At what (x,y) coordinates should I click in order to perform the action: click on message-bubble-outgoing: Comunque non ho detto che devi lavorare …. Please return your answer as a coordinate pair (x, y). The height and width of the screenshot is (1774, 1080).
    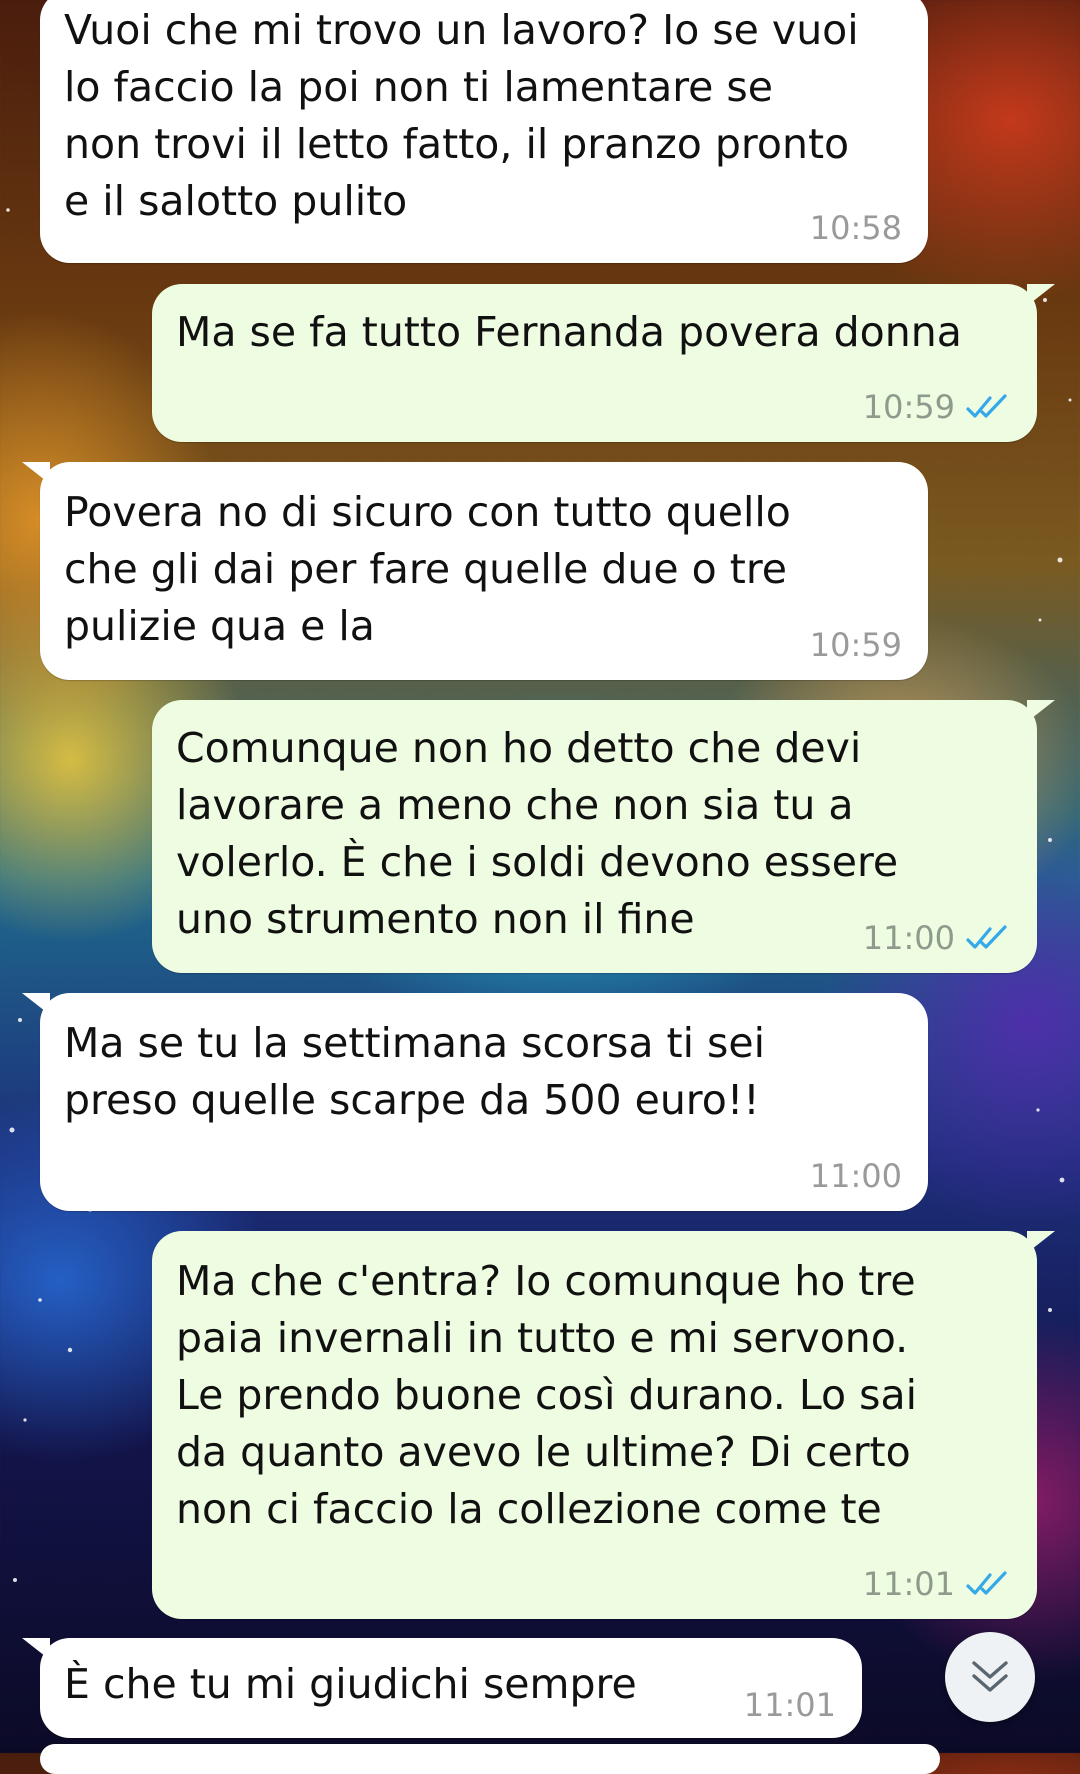
    Looking at the image, I should click on (603, 836).